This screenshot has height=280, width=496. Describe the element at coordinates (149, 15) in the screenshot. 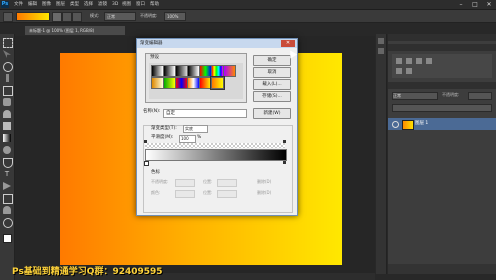

I see `opacity-label: 不透明度:` at that location.